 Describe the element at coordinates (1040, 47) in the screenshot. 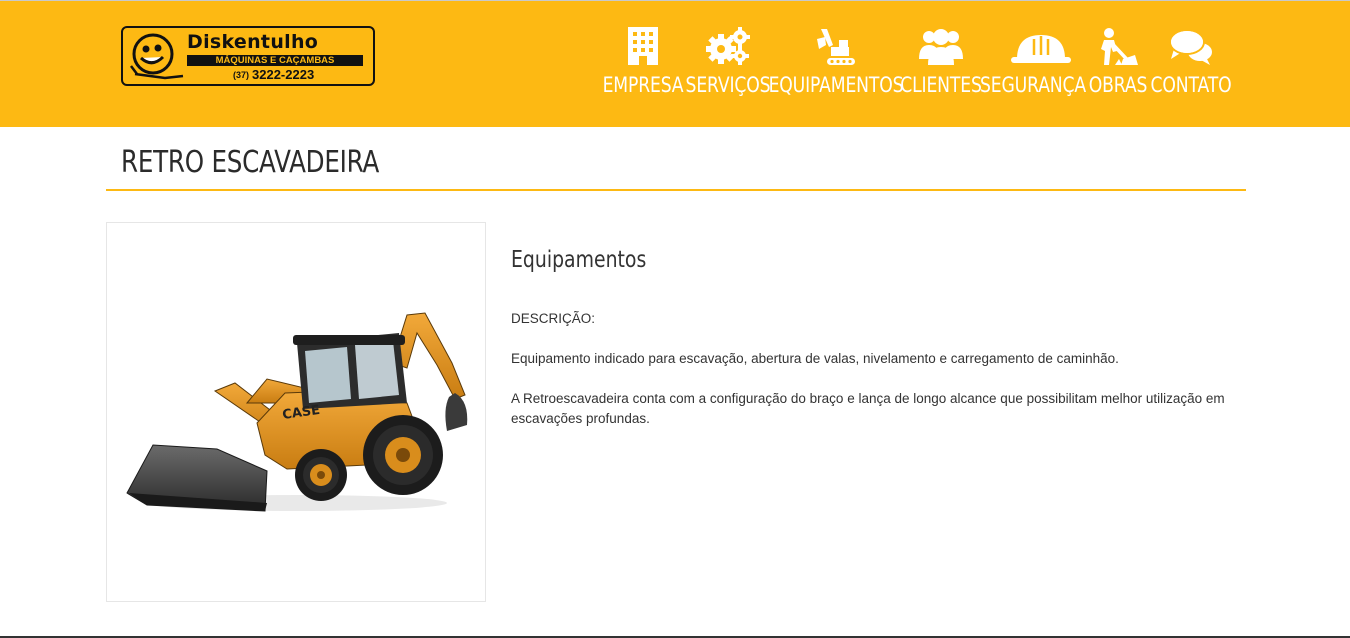

I see `hard-hat-icon` at that location.